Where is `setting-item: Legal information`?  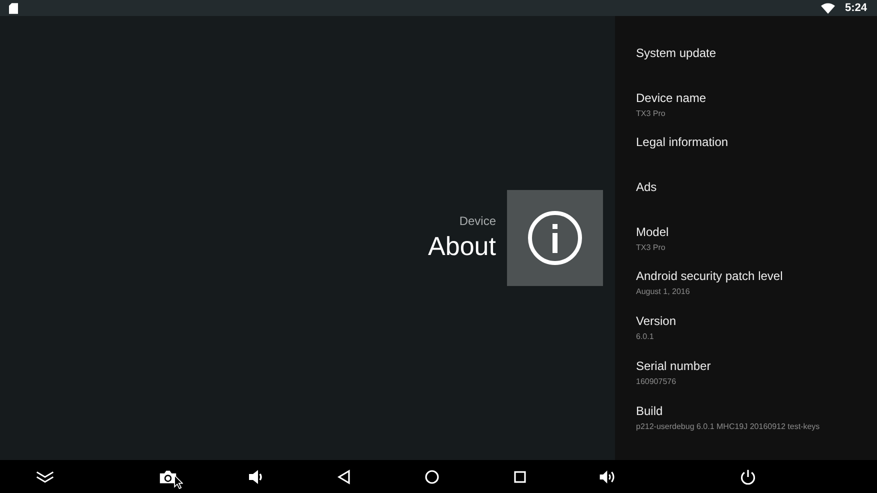
setting-item: Legal information is located at coordinates (756, 142).